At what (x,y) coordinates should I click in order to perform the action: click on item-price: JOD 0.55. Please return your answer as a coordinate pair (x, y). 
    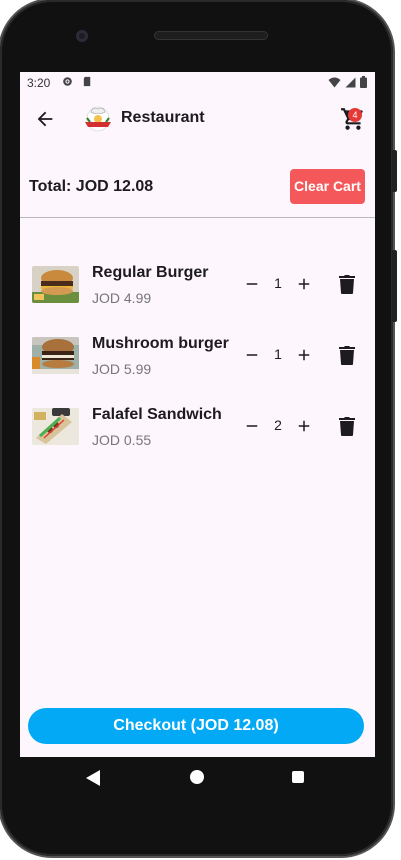
    Looking at the image, I should click on (122, 440).